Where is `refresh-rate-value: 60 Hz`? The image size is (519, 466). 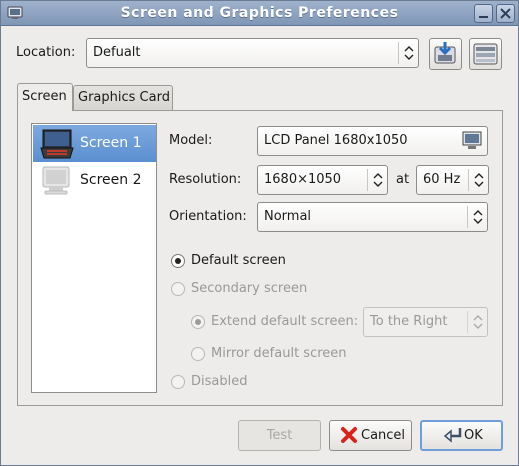 refresh-rate-value: 60 Hz is located at coordinates (442, 179).